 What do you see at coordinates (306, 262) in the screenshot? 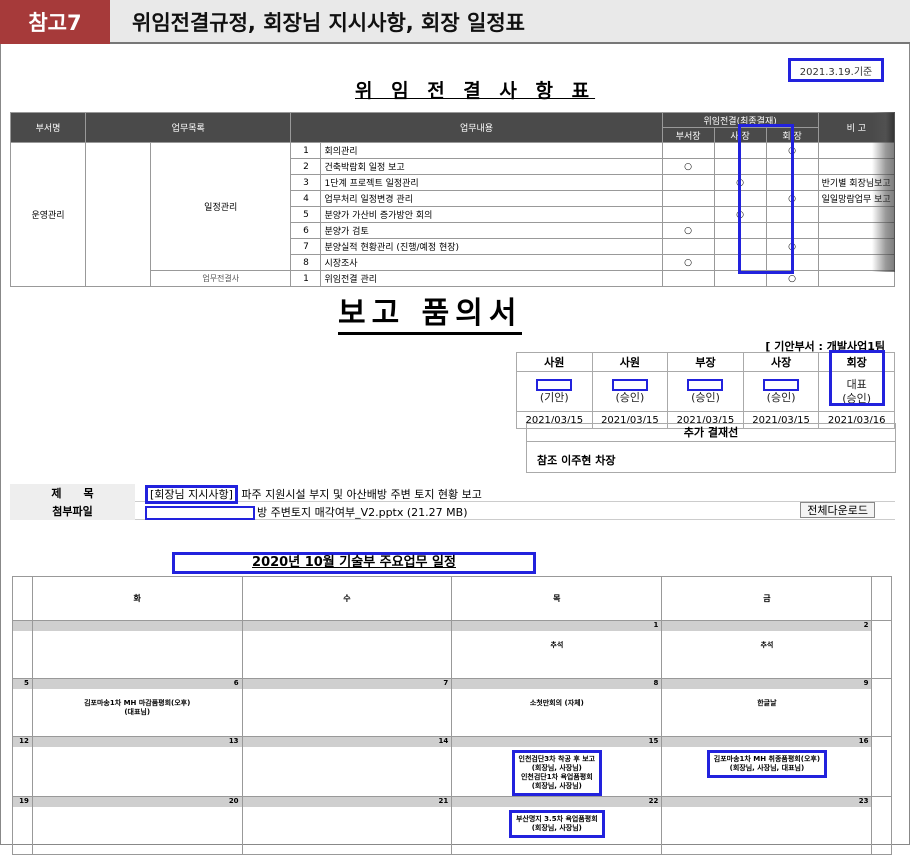
I see `row-no: 8` at bounding box center [306, 262].